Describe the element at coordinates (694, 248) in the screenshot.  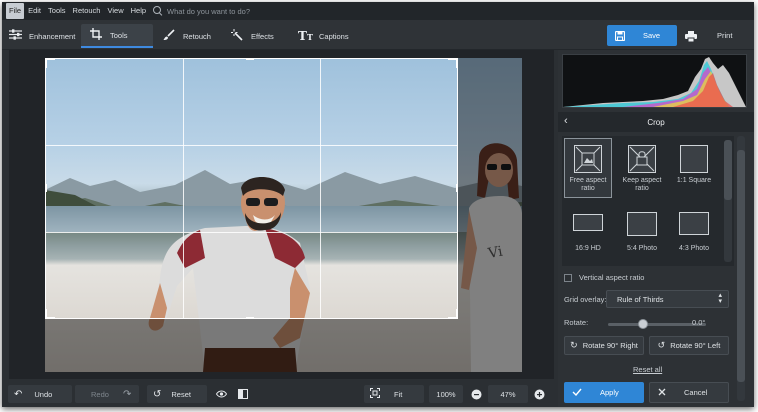
I see `preset-label: 4:3 Photo` at that location.